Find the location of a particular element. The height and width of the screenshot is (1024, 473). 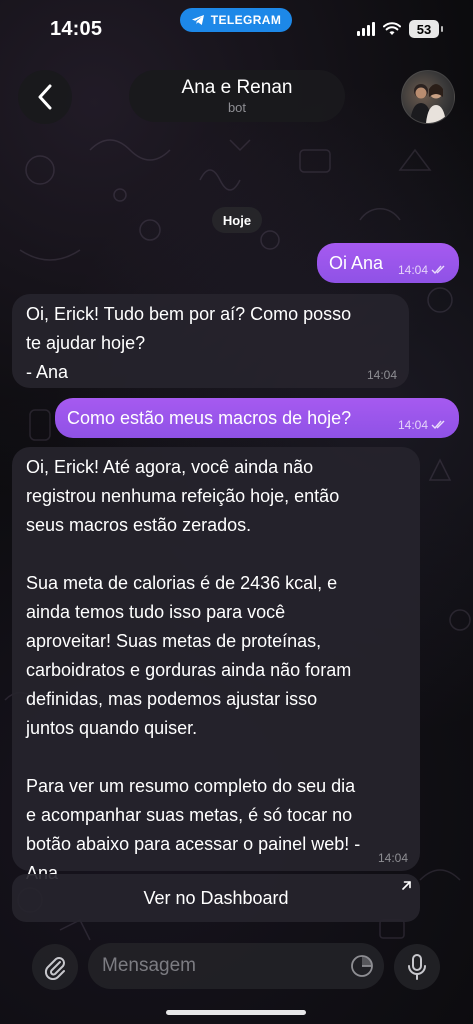

attach-button is located at coordinates (55, 967).